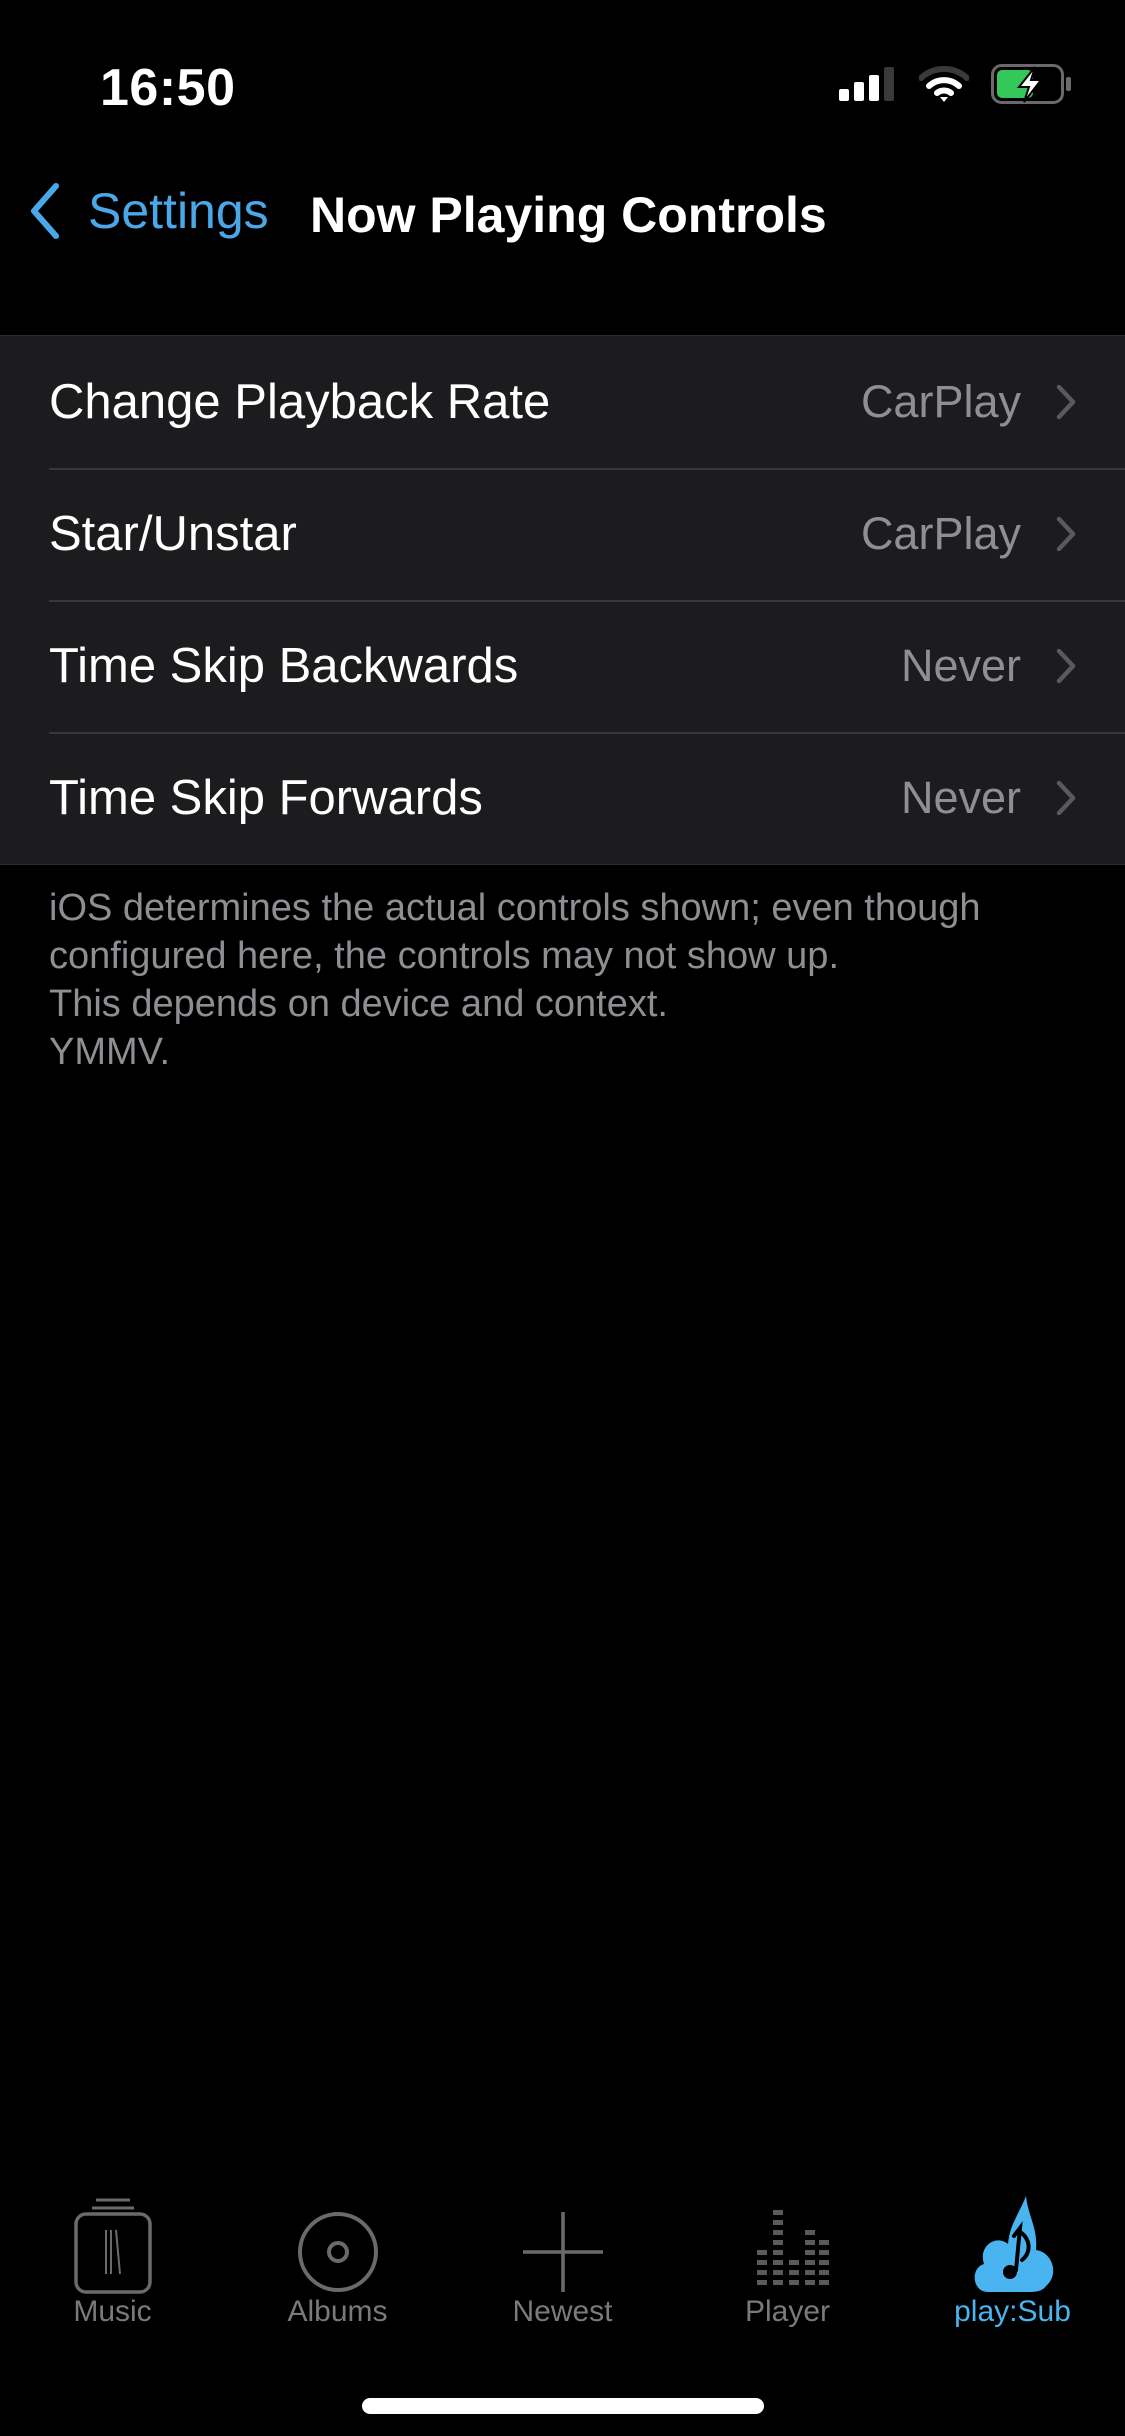 The image size is (1125, 2436). What do you see at coordinates (1012, 2311) in the screenshot?
I see `tab-label: play:Sub` at bounding box center [1012, 2311].